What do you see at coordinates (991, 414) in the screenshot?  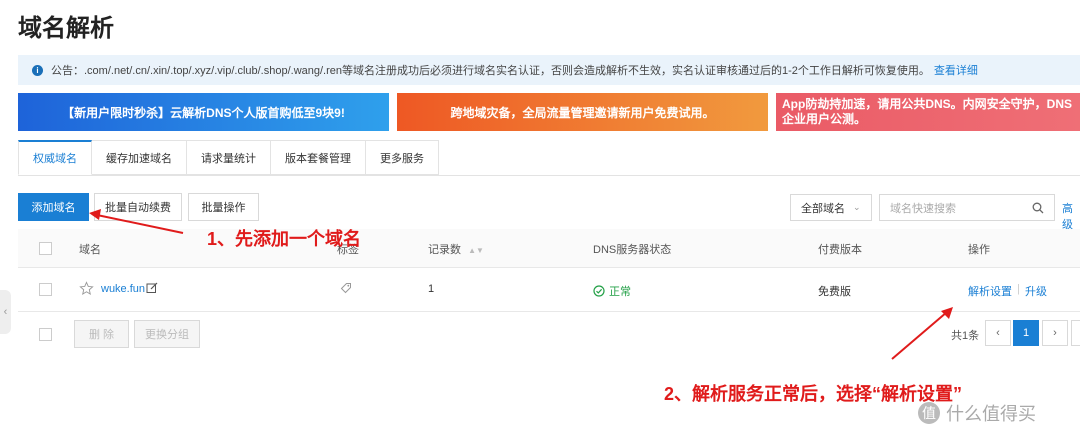 I see `watermark-text: 什么值得买` at bounding box center [991, 414].